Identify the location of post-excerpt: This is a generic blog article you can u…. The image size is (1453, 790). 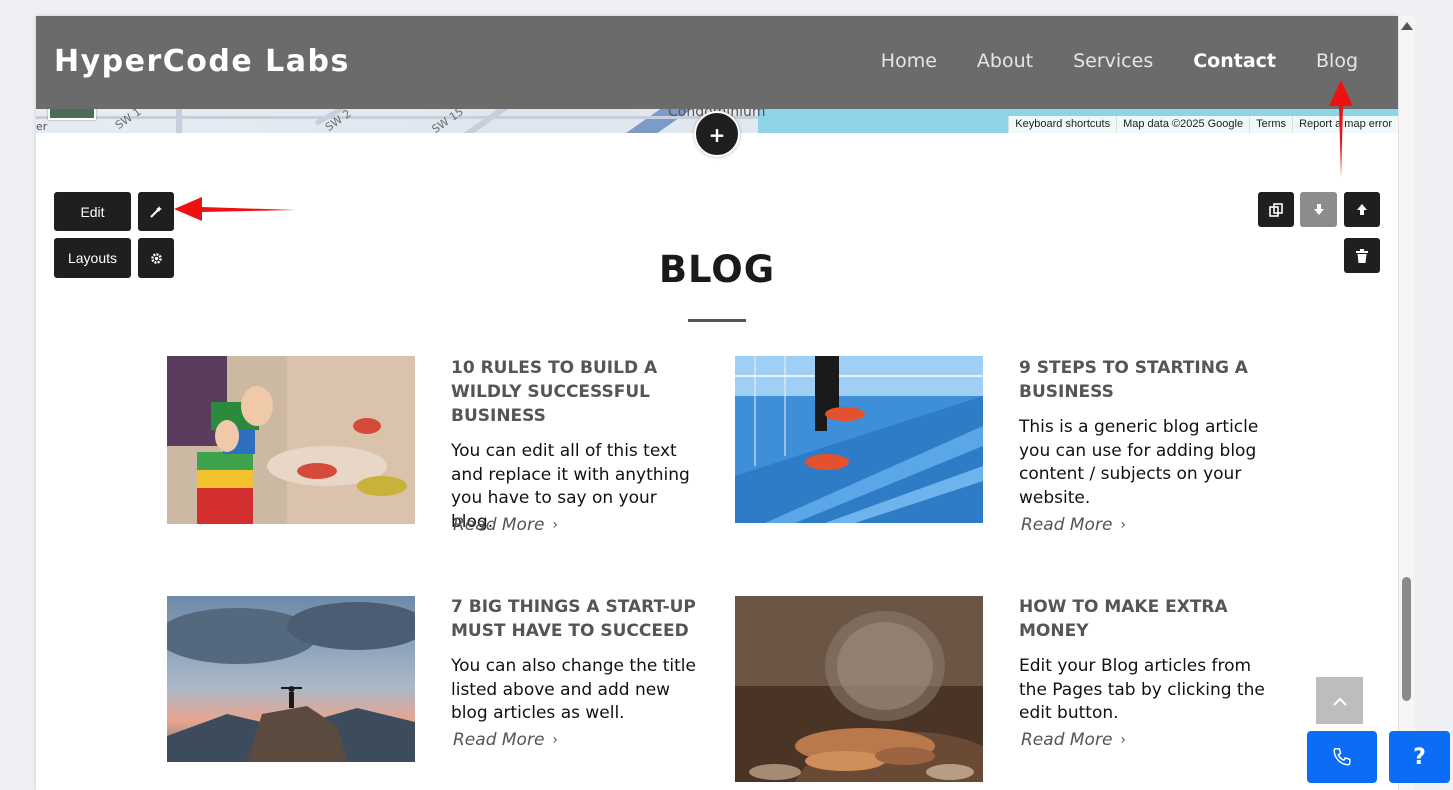
(1139, 462).